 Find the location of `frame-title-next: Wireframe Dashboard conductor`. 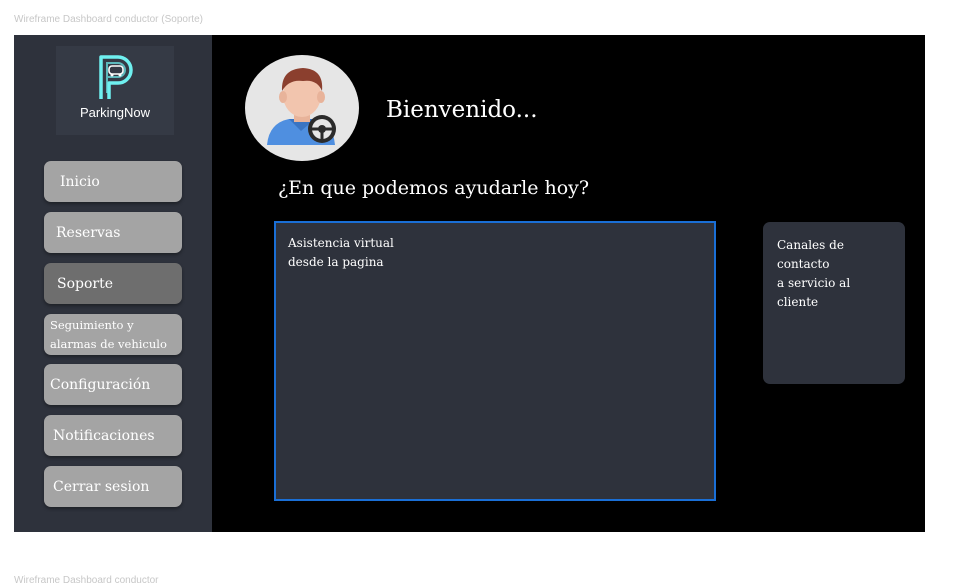

frame-title-next: Wireframe Dashboard conductor is located at coordinates (86, 580).